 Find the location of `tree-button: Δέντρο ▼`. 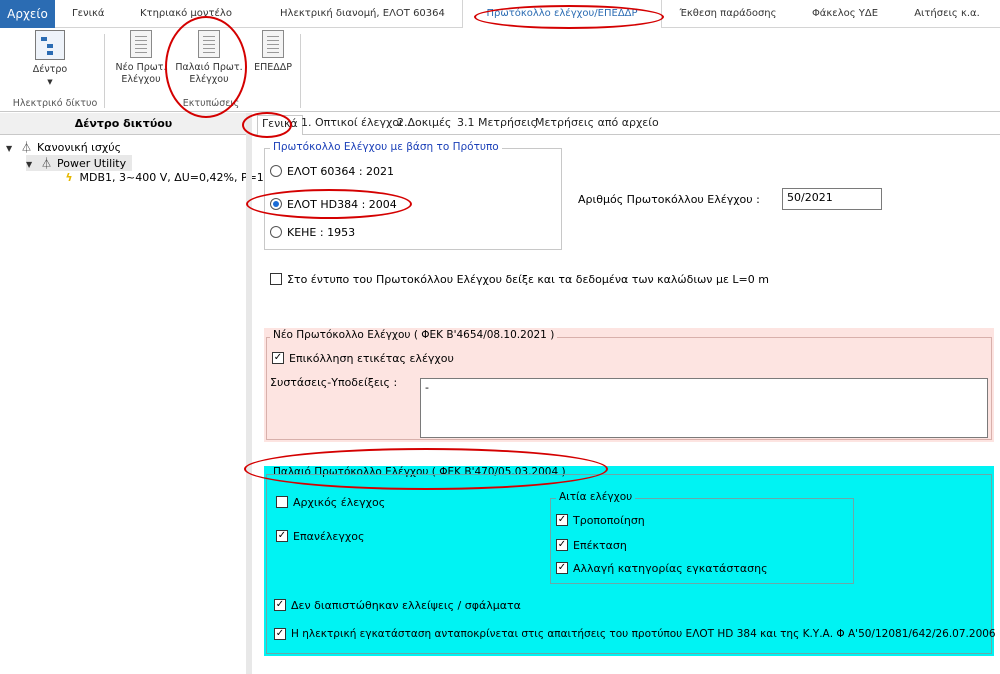

tree-button: Δέντρο ▼ is located at coordinates (50, 59).